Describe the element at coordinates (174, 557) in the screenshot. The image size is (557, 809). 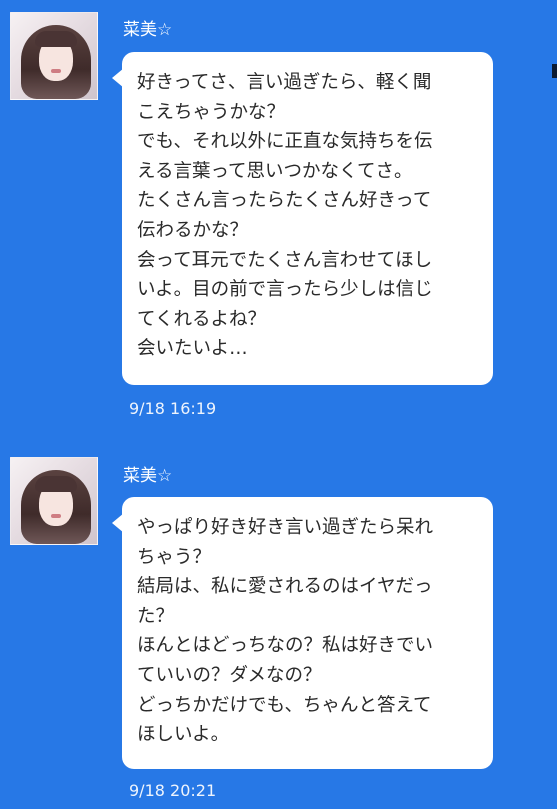
I see `message-line: ちゃう？` at that location.